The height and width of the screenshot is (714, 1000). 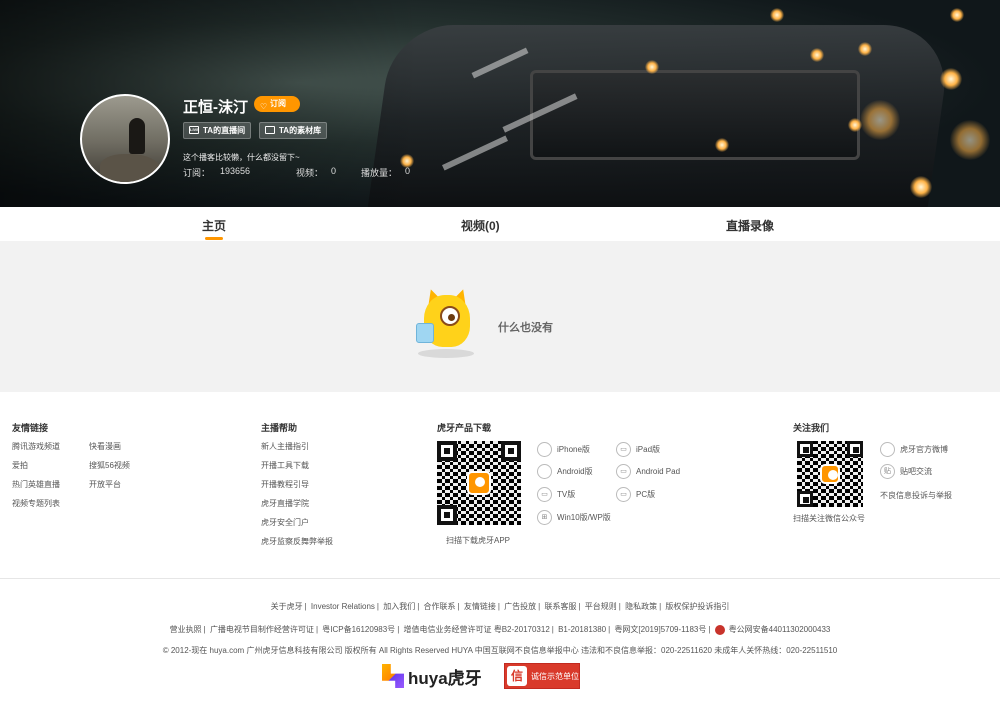 I want to click on footer-link-support: 联系客服, so click(x=560, y=606).